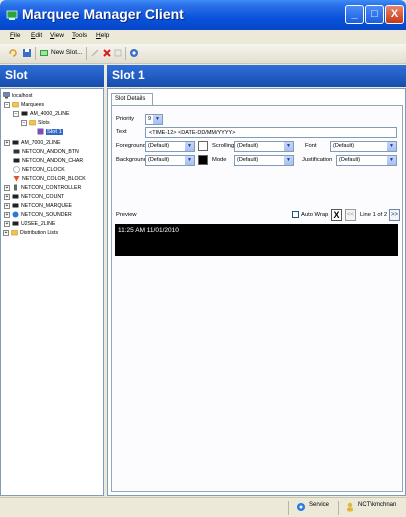  Describe the element at coordinates (125, 119) in the screenshot. I see `priority-label: Priority` at that location.